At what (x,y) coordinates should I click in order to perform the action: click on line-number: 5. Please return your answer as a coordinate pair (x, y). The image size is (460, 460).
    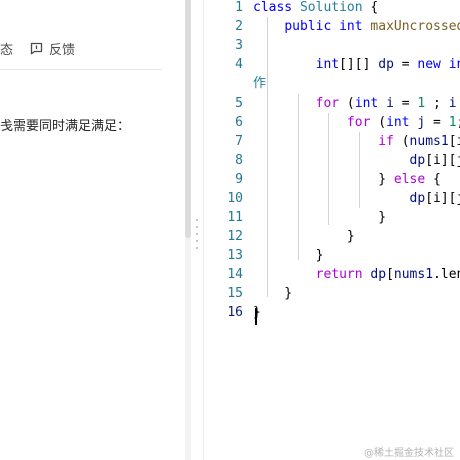
    Looking at the image, I should click on (239, 103).